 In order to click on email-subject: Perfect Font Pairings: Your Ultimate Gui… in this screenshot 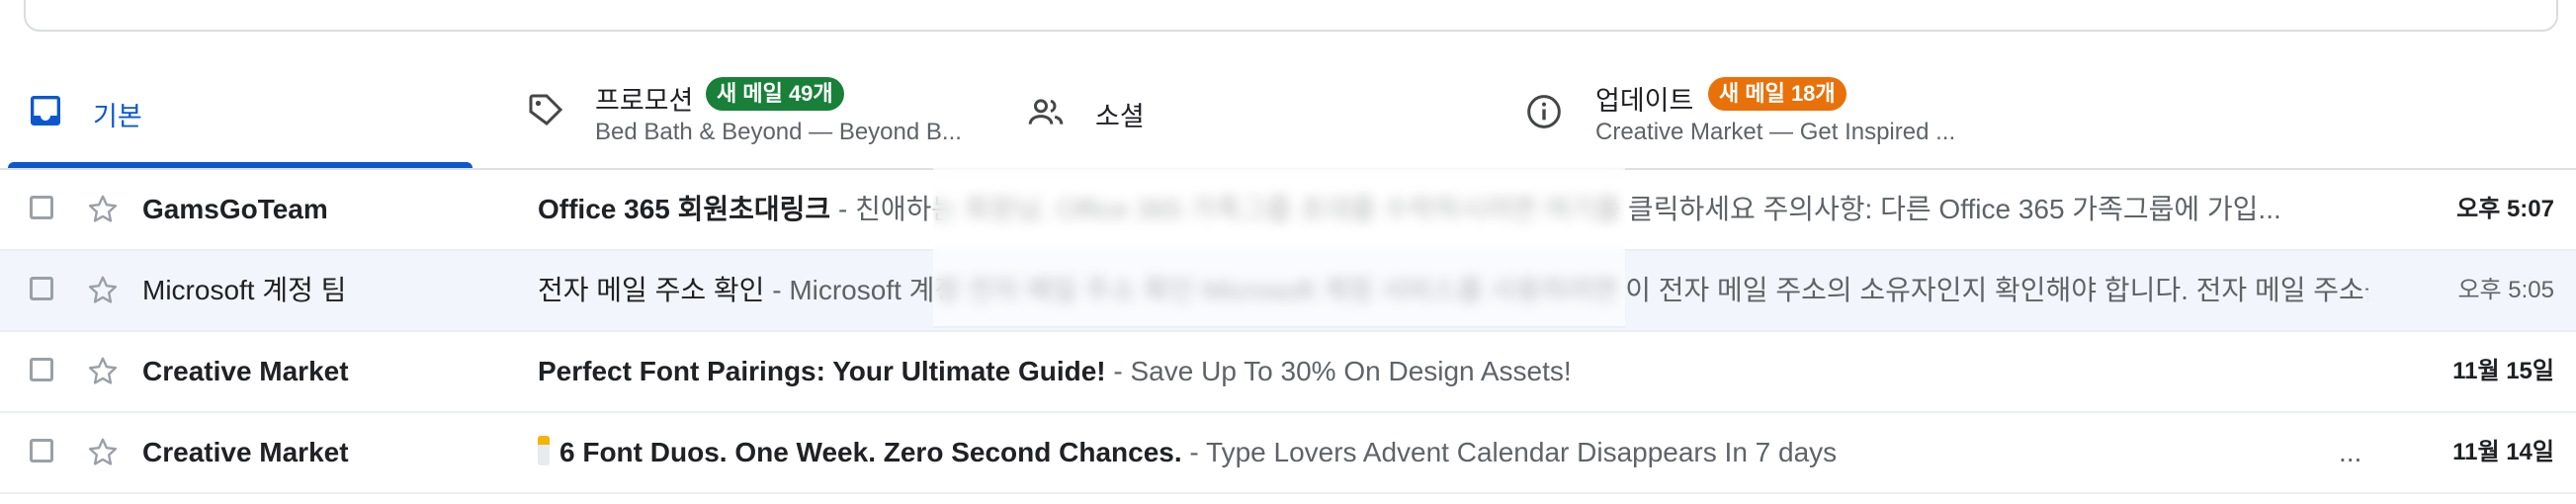, I will do `click(822, 371)`.